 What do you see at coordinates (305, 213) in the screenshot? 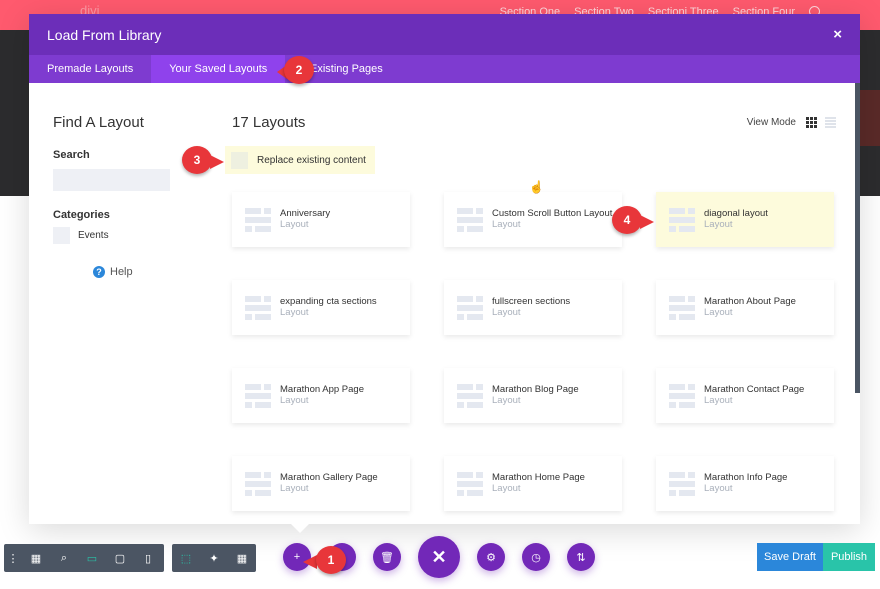
I see `layout-title: Anniversary` at bounding box center [305, 213].